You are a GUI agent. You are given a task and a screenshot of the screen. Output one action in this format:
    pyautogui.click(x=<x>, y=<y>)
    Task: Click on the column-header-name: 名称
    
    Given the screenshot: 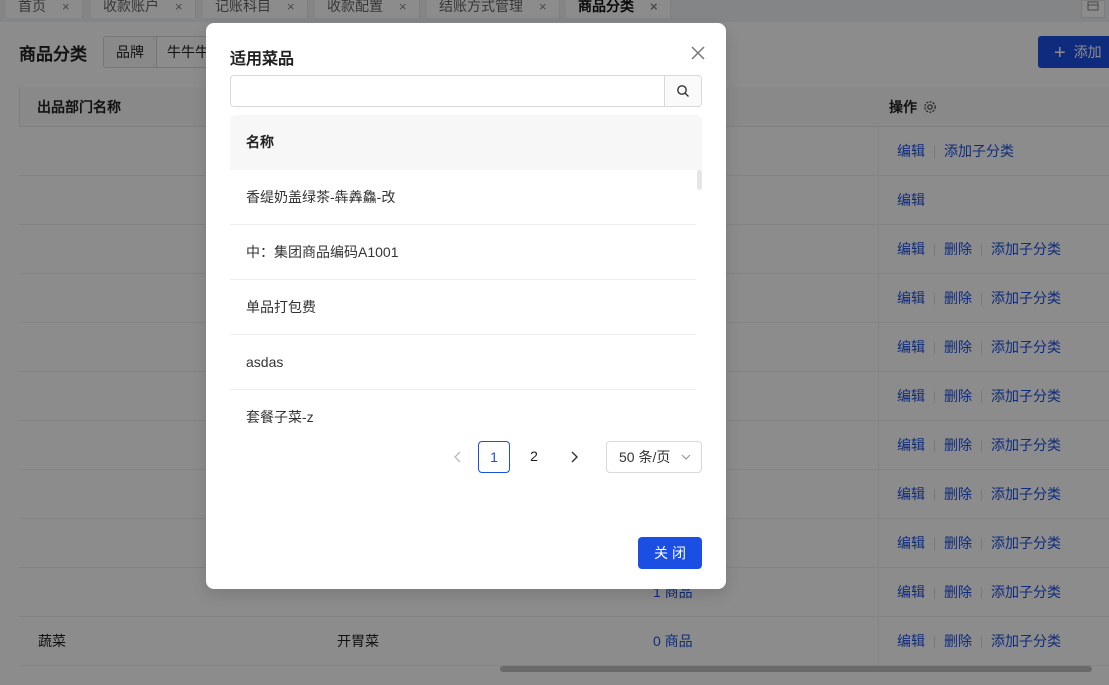 What is the action you would take?
    pyautogui.click(x=466, y=142)
    